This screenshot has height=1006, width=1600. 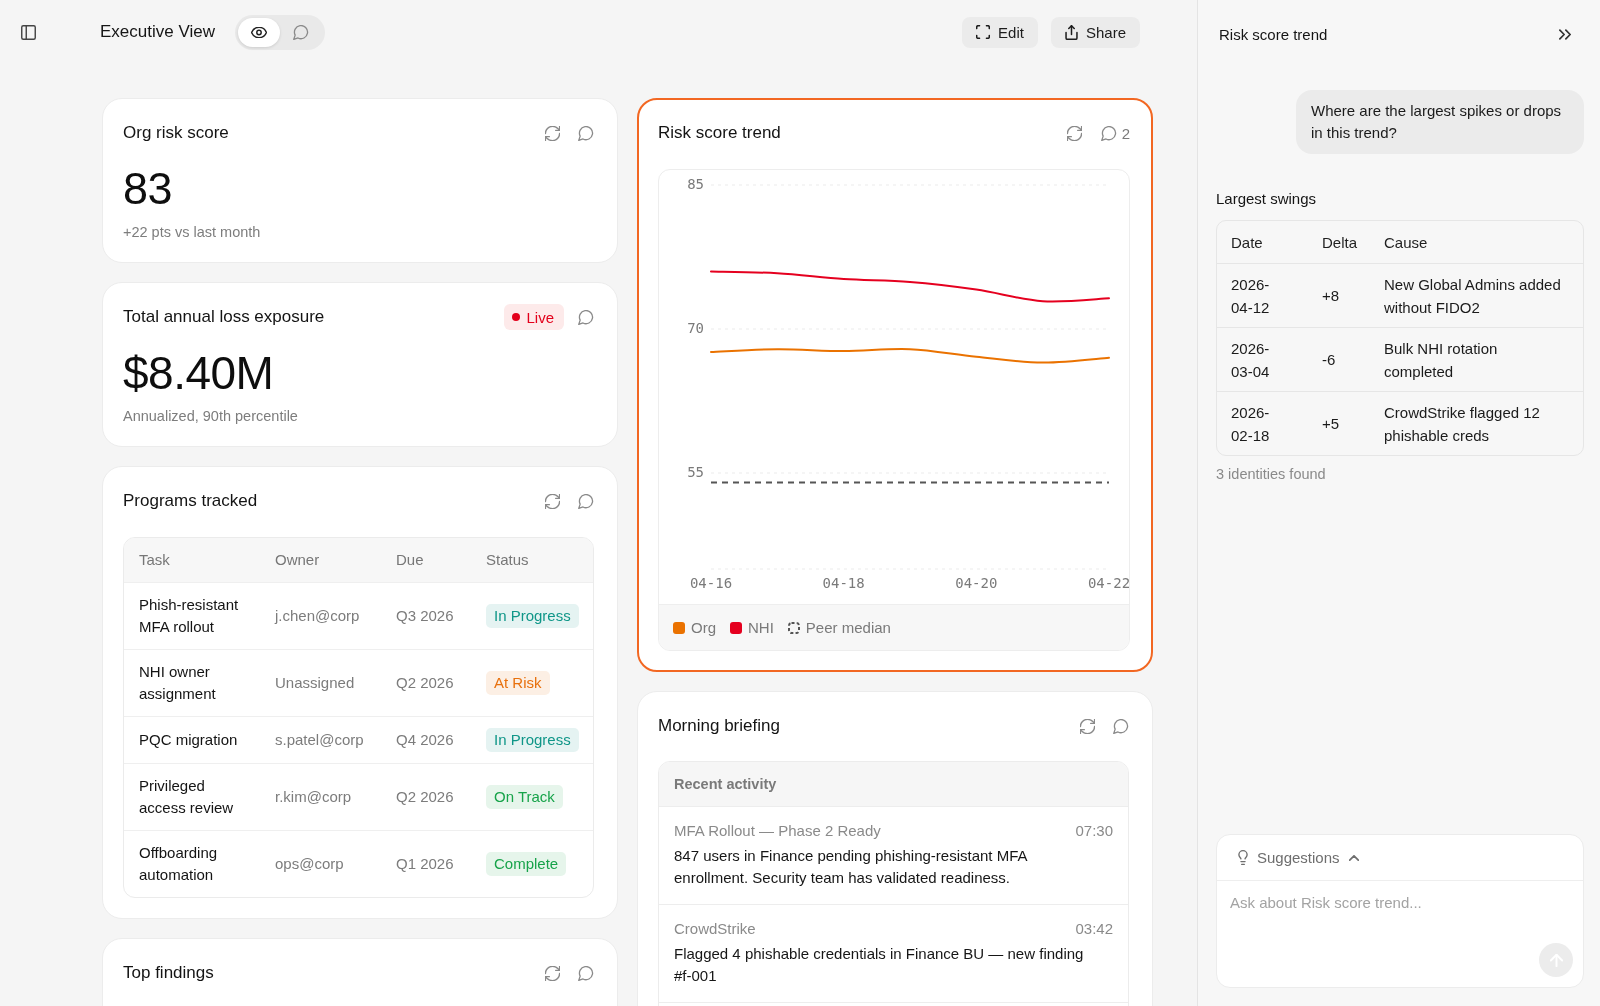 I want to click on card-title: Total annual loss exposure, so click(x=224, y=317).